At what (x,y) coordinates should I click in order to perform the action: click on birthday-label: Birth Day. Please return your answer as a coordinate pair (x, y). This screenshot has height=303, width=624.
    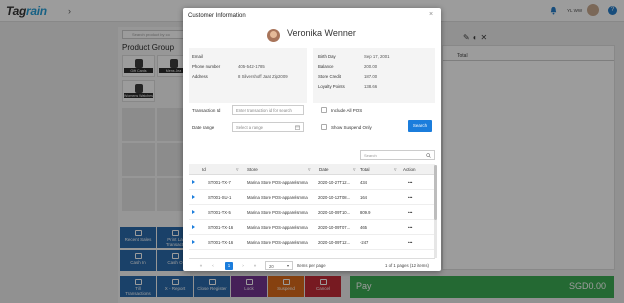
    Looking at the image, I should click on (327, 56).